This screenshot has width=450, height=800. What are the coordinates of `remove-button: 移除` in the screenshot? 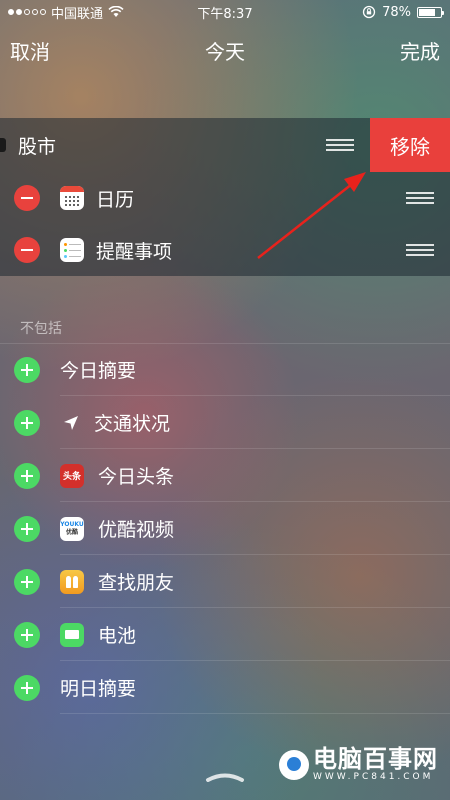 It's located at (410, 145).